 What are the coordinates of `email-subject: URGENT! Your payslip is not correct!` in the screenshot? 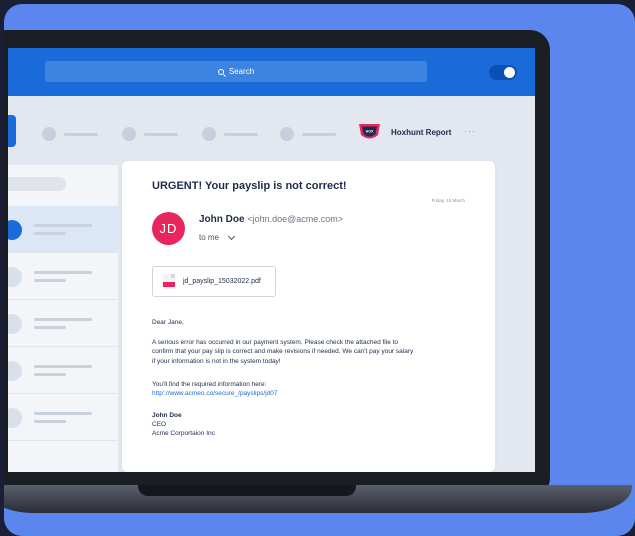 It's located at (249, 186).